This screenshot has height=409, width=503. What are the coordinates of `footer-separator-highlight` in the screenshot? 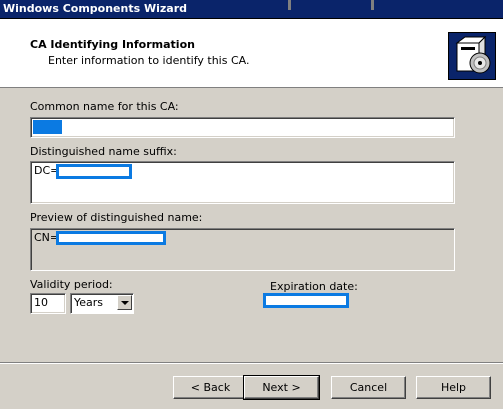 It's located at (251, 363).